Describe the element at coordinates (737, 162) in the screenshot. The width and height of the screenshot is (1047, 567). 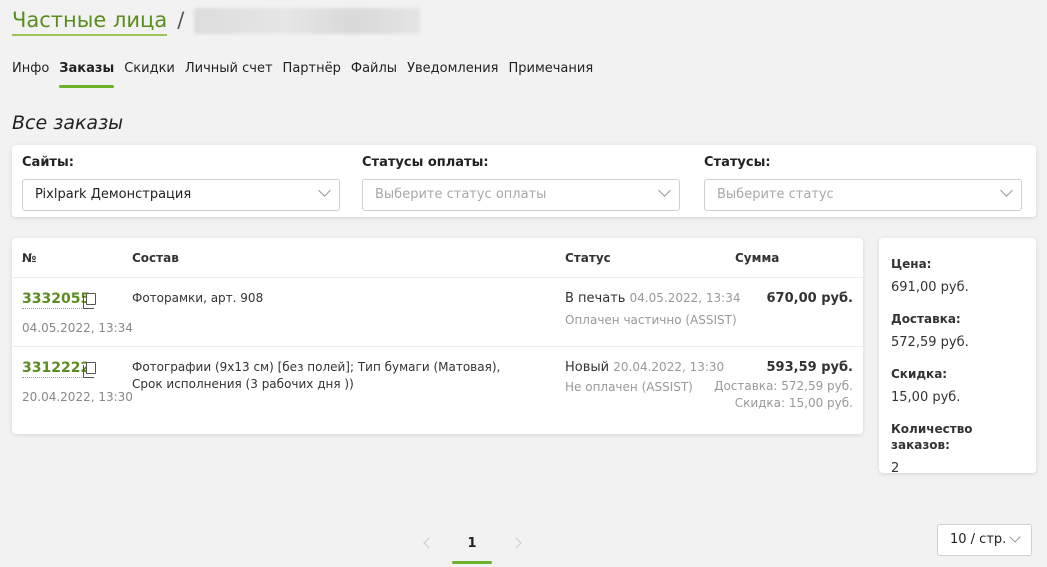
I see `filter-status-label: Статусы:` at that location.